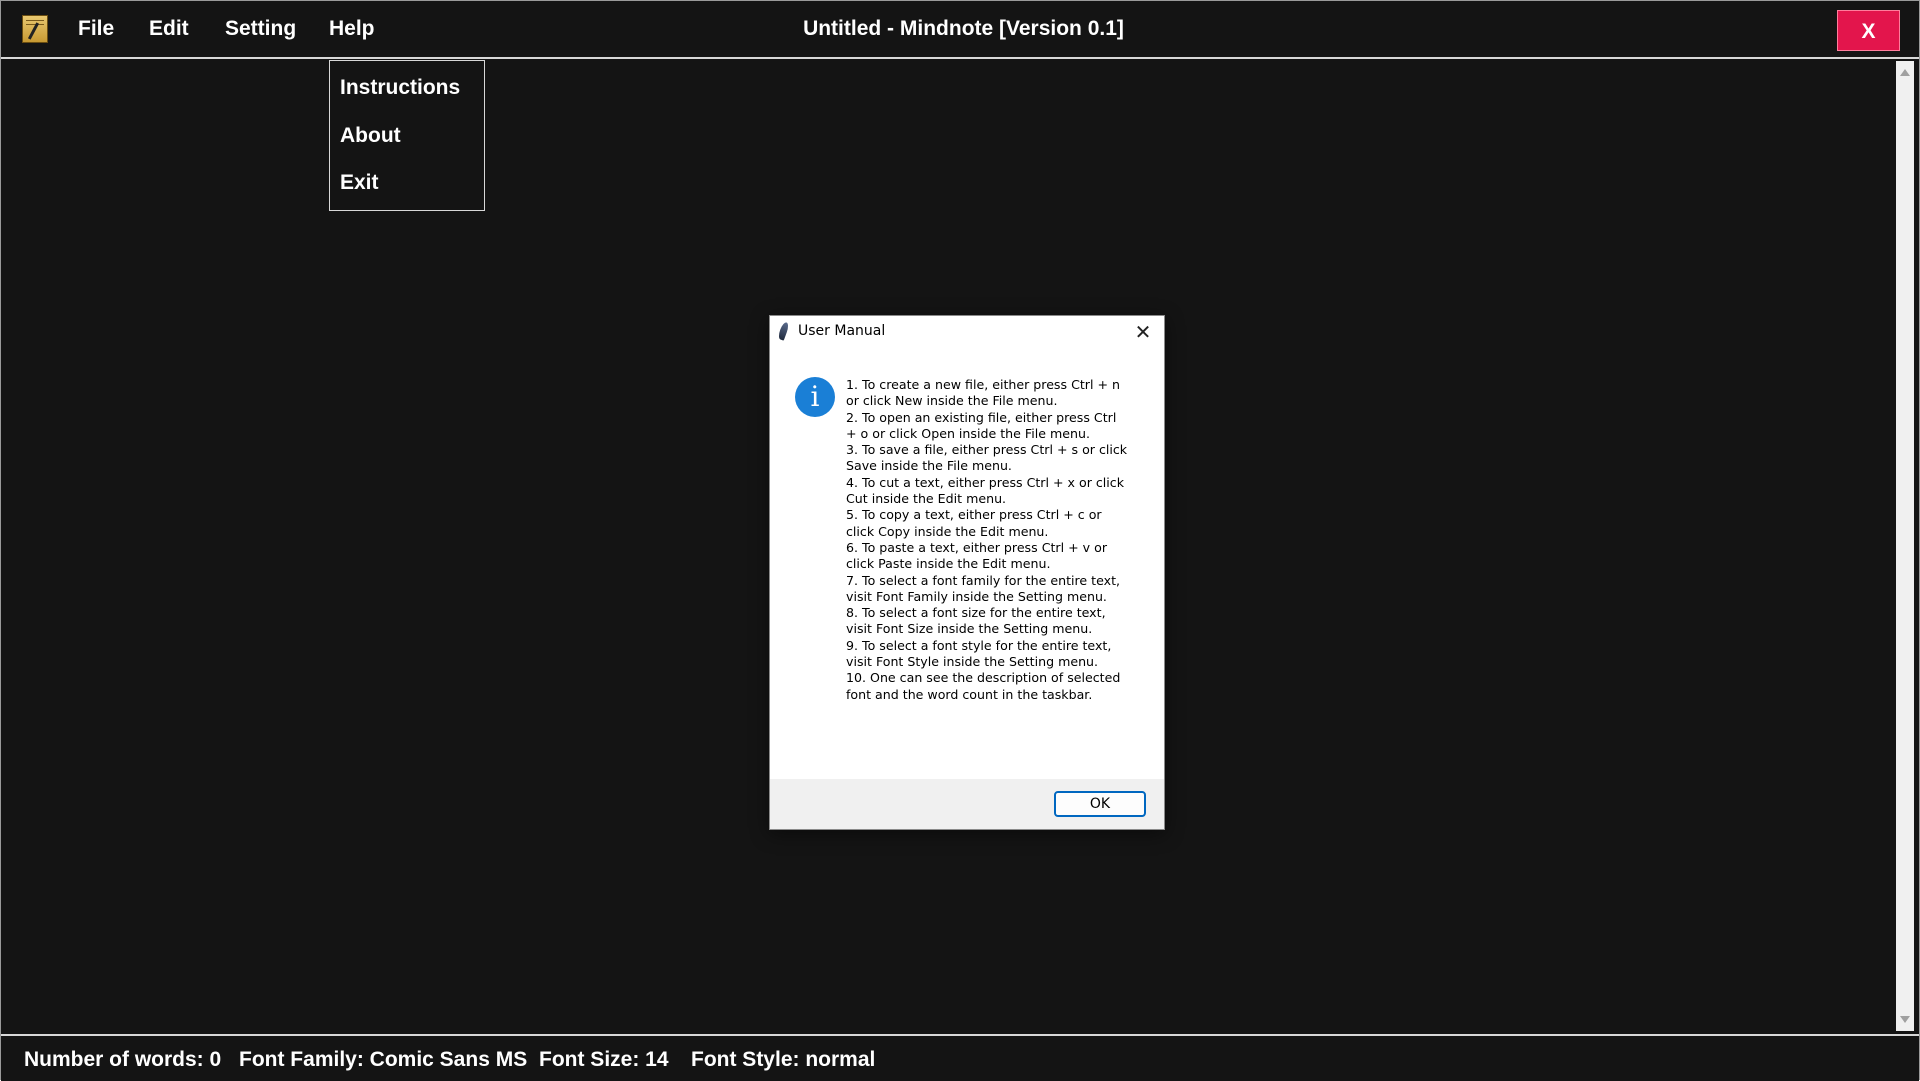 This screenshot has width=1920, height=1081. What do you see at coordinates (842, 331) in the screenshot?
I see `dialog-title: User Manual` at bounding box center [842, 331].